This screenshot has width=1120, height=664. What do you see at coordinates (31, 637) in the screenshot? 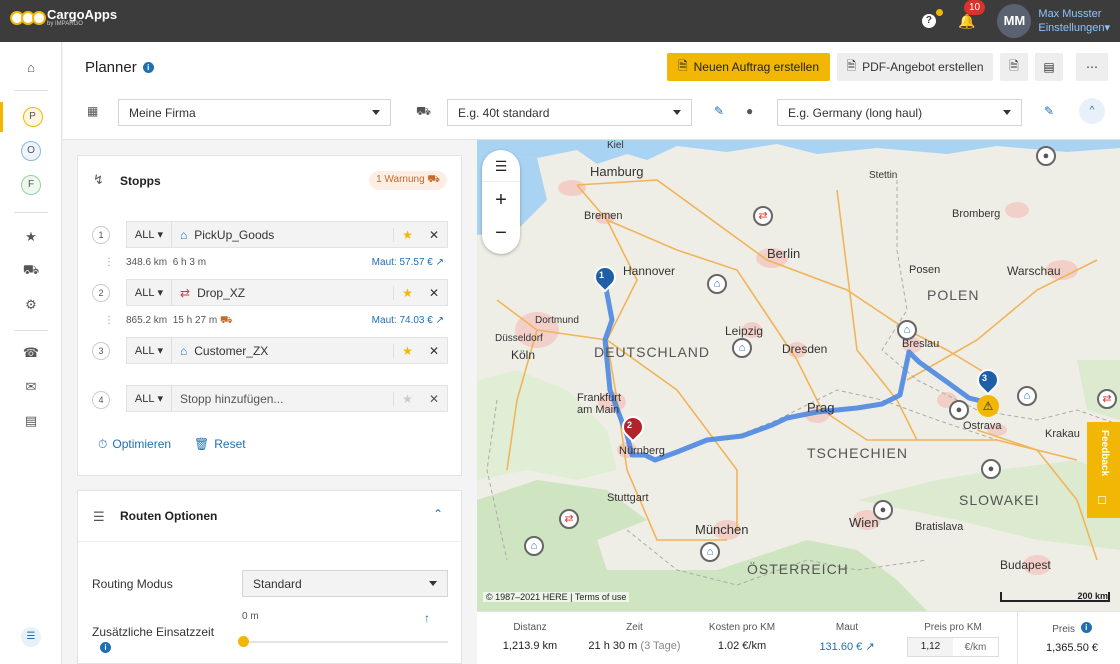
I see `collapse-menu-icon: ☰` at bounding box center [31, 637].